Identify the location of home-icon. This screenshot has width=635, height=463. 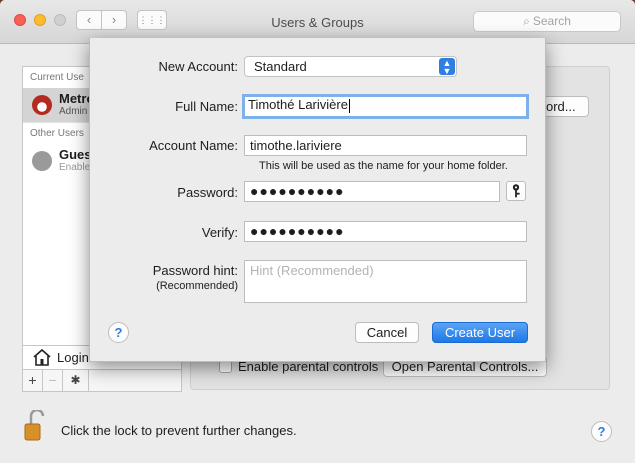
(42, 357).